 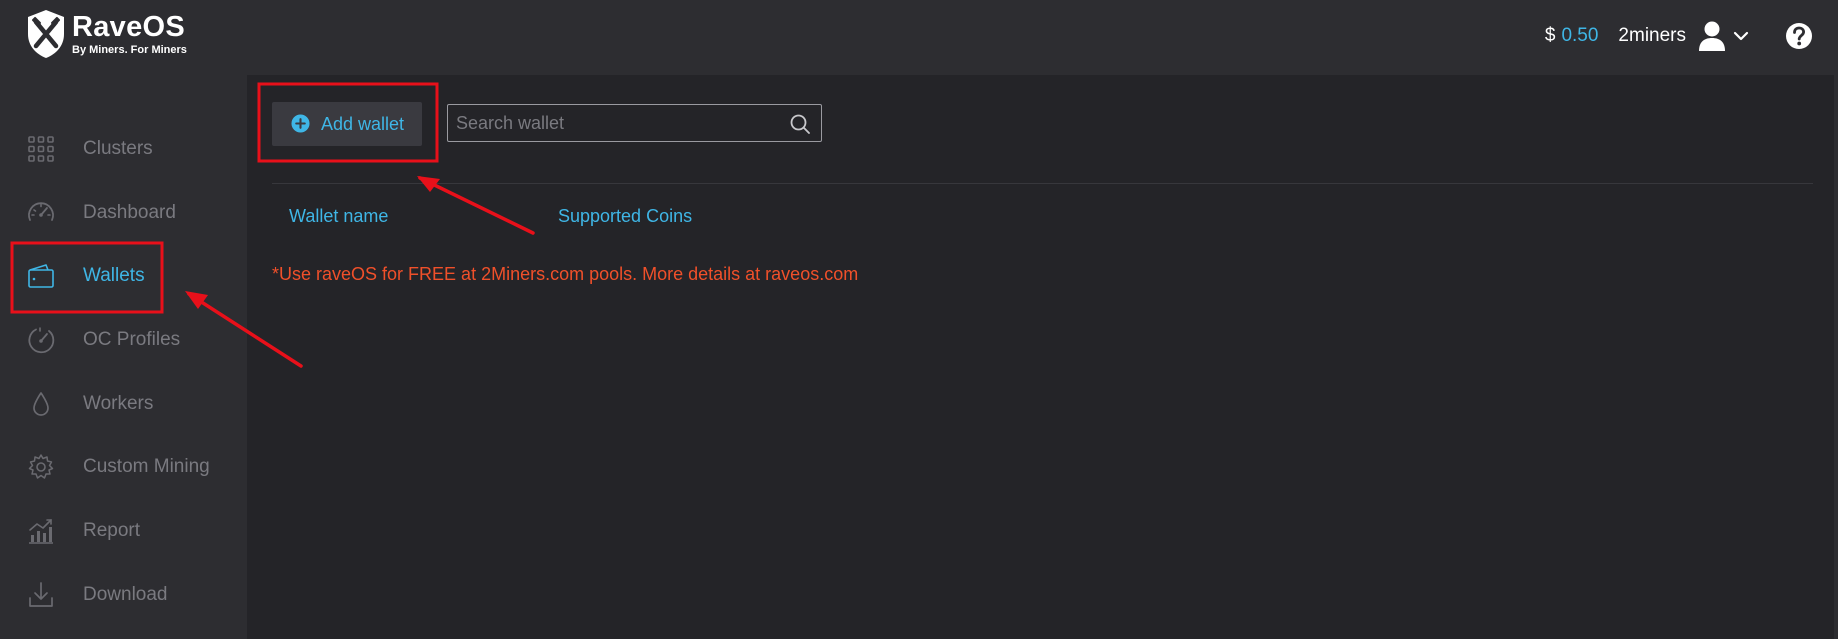 I want to click on wallet-icon, so click(x=41, y=276).